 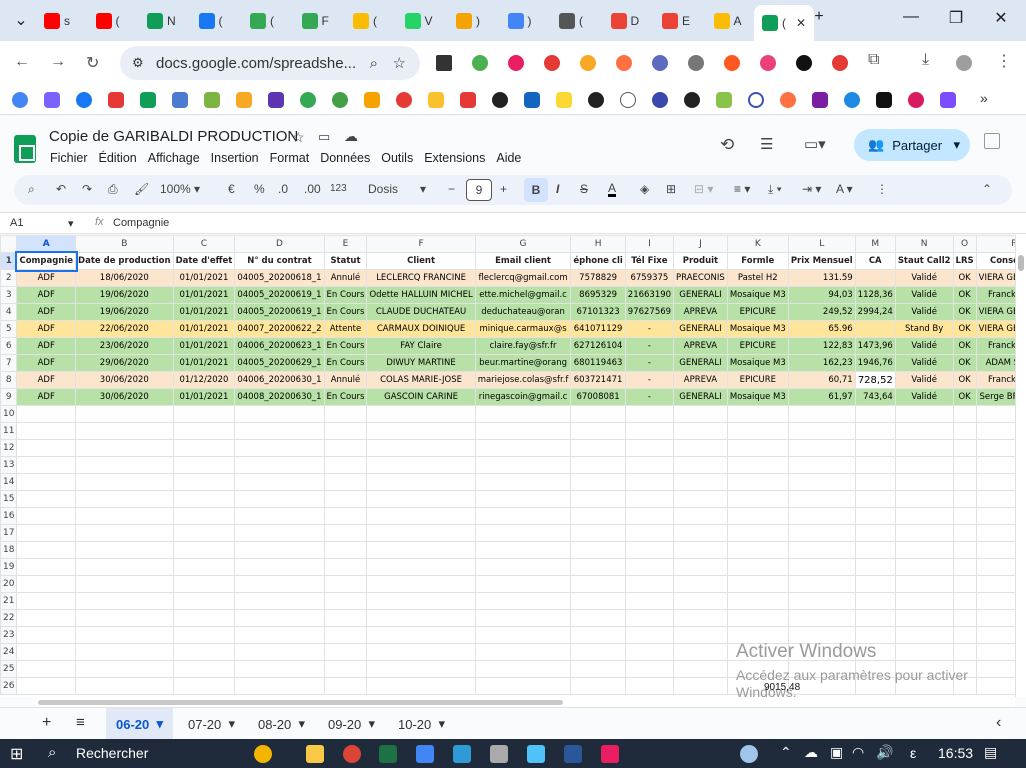 I want to click on cell: OK, so click(x=964, y=278).